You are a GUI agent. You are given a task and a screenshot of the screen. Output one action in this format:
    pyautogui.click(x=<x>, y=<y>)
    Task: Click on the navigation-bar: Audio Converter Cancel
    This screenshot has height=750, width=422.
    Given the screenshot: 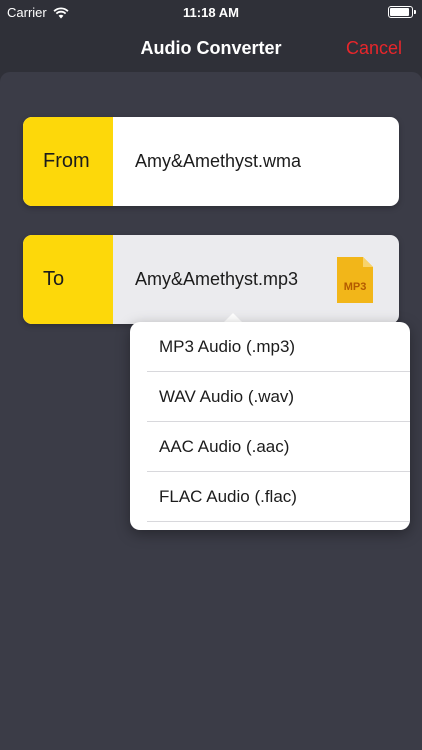 What is the action you would take?
    pyautogui.click(x=211, y=48)
    